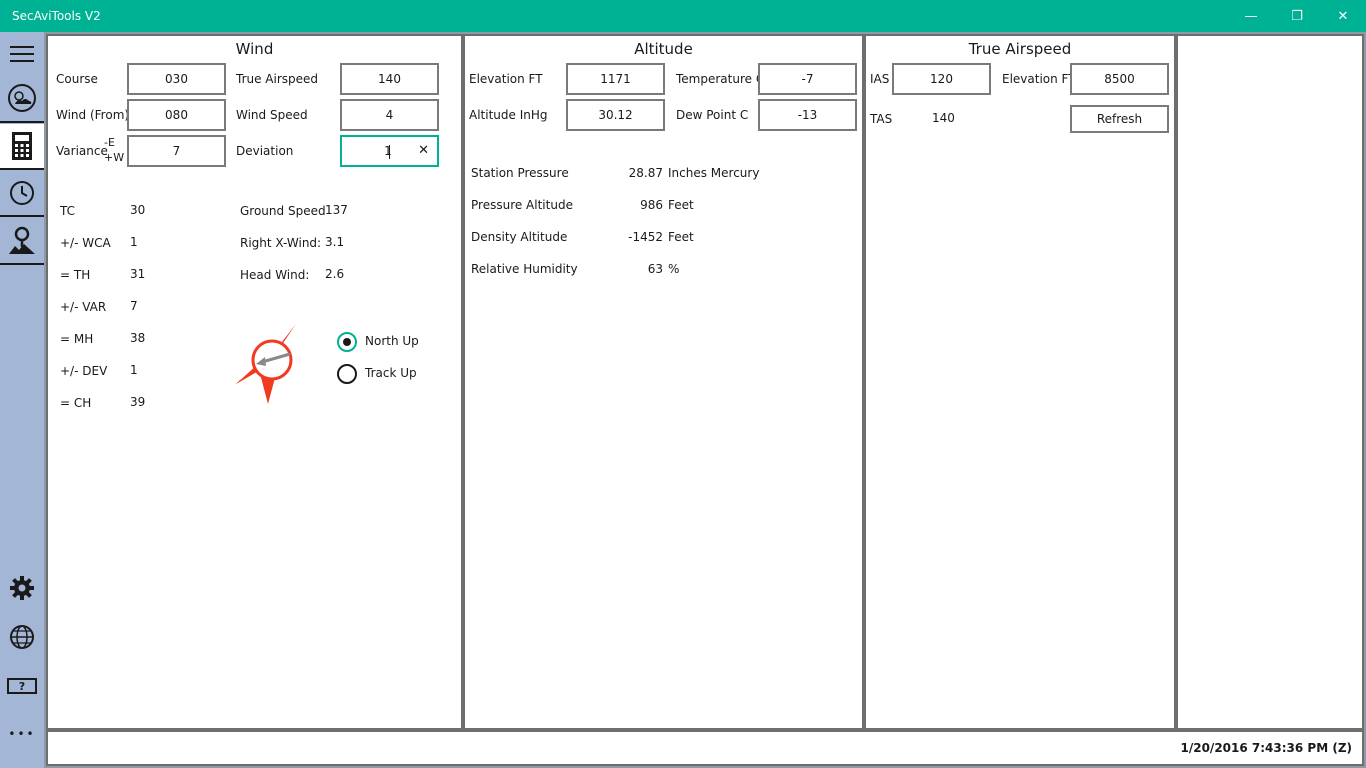  I want to click on pressure-altitude-unit: Feet, so click(681, 205).